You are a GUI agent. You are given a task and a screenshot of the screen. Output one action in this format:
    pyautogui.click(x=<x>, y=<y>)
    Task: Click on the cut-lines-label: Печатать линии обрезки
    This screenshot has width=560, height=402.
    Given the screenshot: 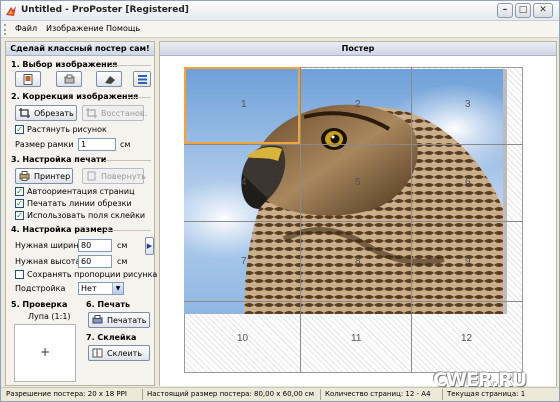 What is the action you would take?
    pyautogui.click(x=79, y=203)
    